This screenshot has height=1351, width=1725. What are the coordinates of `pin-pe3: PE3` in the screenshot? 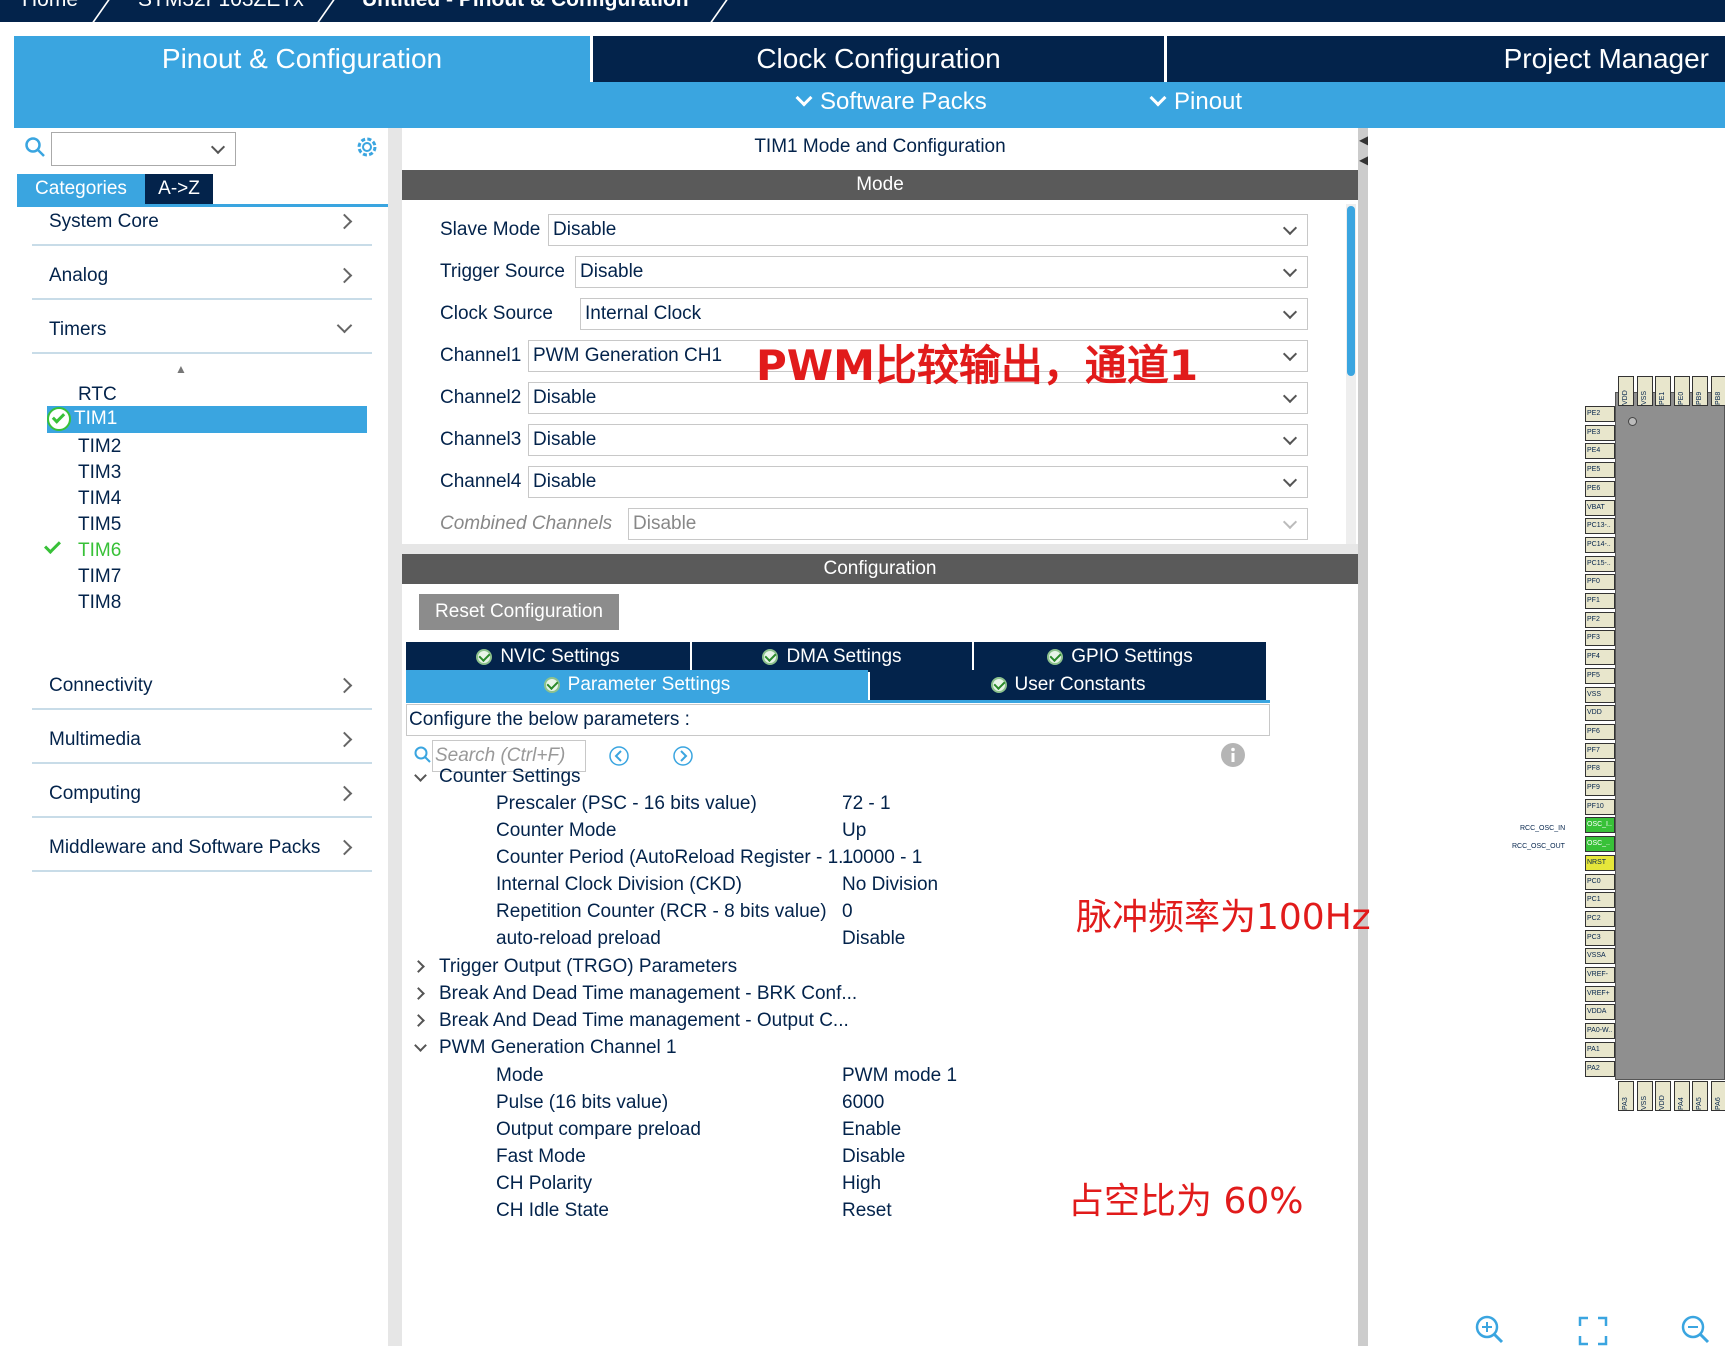 It's located at (1600, 433).